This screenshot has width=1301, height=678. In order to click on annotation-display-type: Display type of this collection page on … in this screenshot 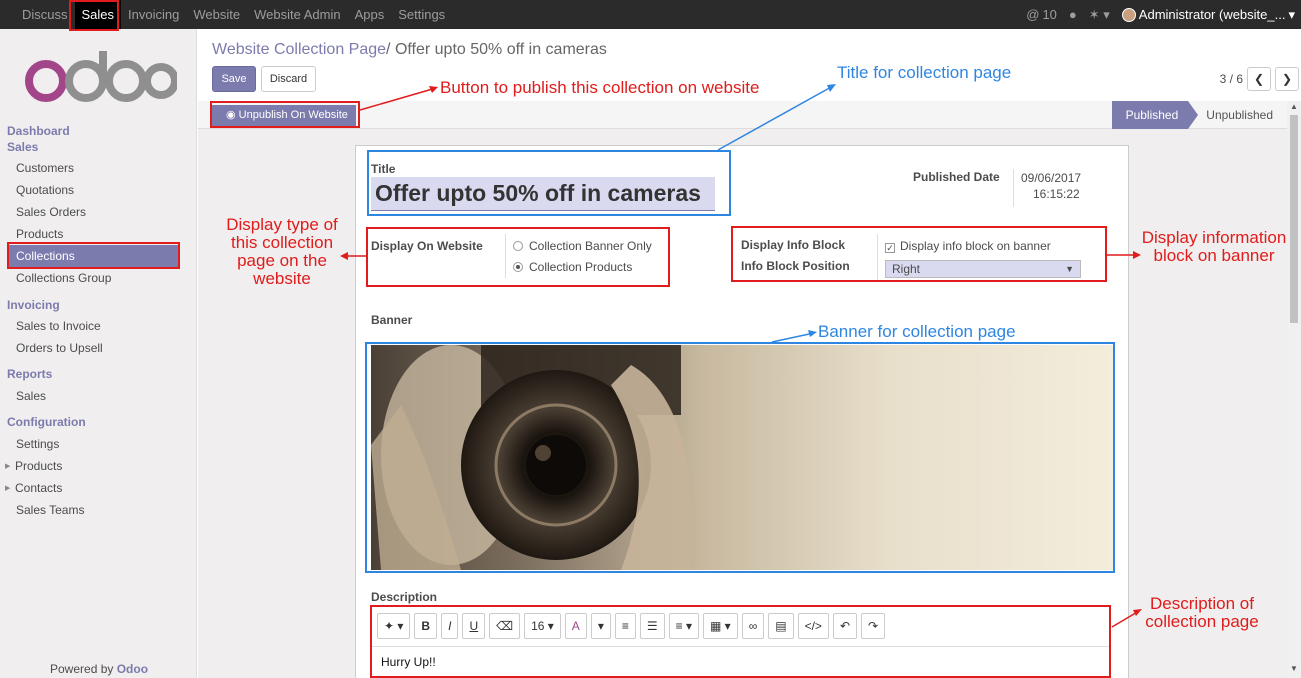, I will do `click(282, 251)`.